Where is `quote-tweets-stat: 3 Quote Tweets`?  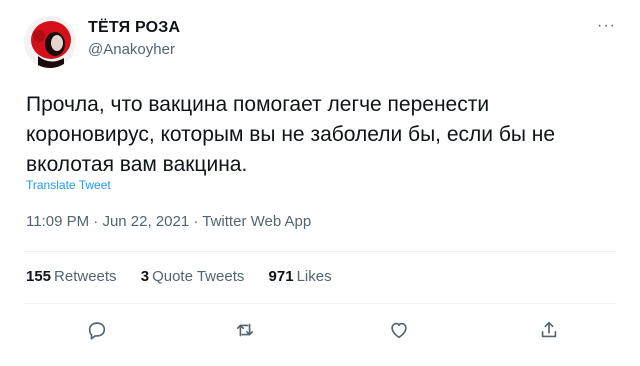
quote-tweets-stat: 3 Quote Tweets is located at coordinates (193, 276).